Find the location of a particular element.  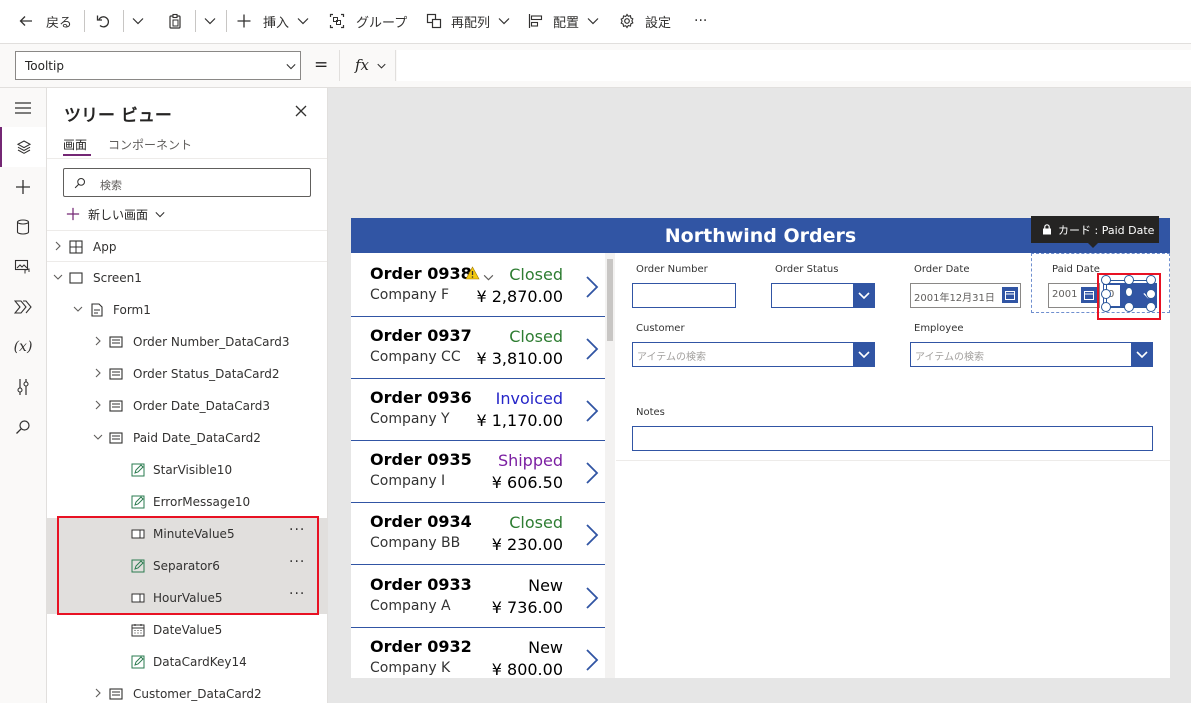

power-automate-rail-button is located at coordinates (23, 307).